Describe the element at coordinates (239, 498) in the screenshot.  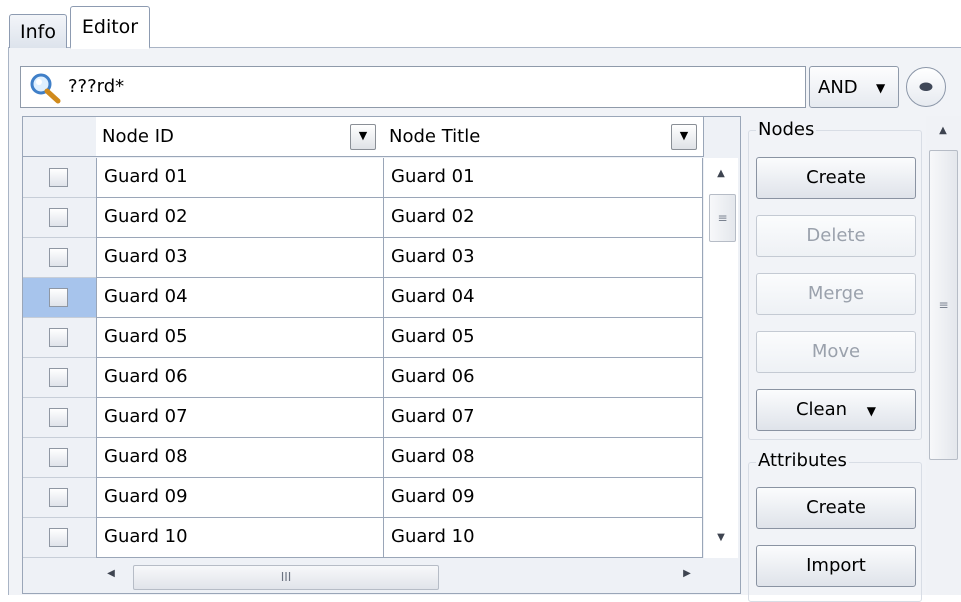
I see `node-id-cell: Guard 09` at that location.